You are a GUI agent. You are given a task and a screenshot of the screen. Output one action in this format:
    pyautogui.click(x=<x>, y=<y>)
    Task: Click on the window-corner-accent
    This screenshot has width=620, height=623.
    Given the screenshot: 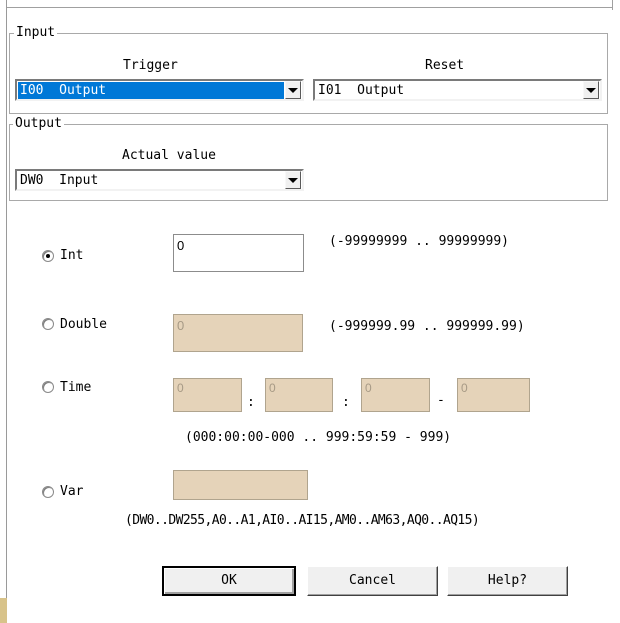 What is the action you would take?
    pyautogui.click(x=3, y=610)
    